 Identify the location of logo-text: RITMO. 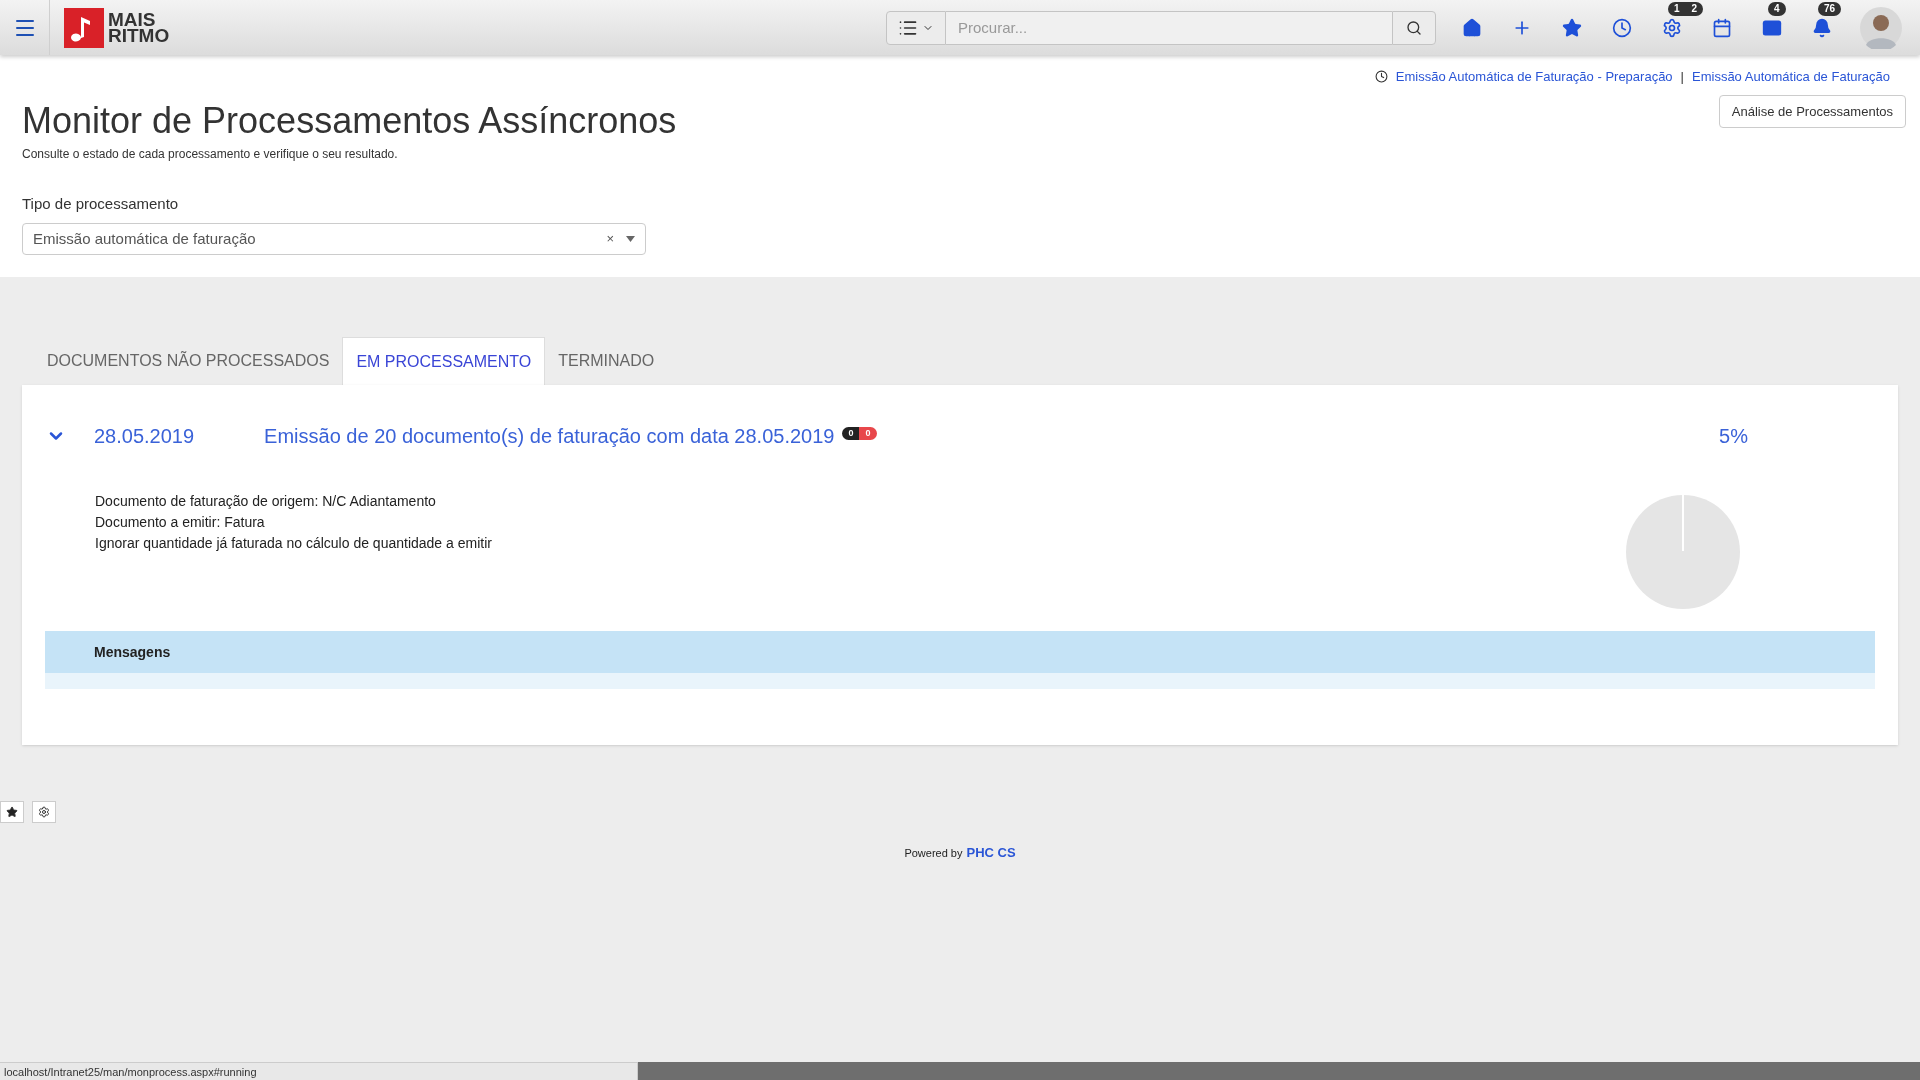
(139, 35).